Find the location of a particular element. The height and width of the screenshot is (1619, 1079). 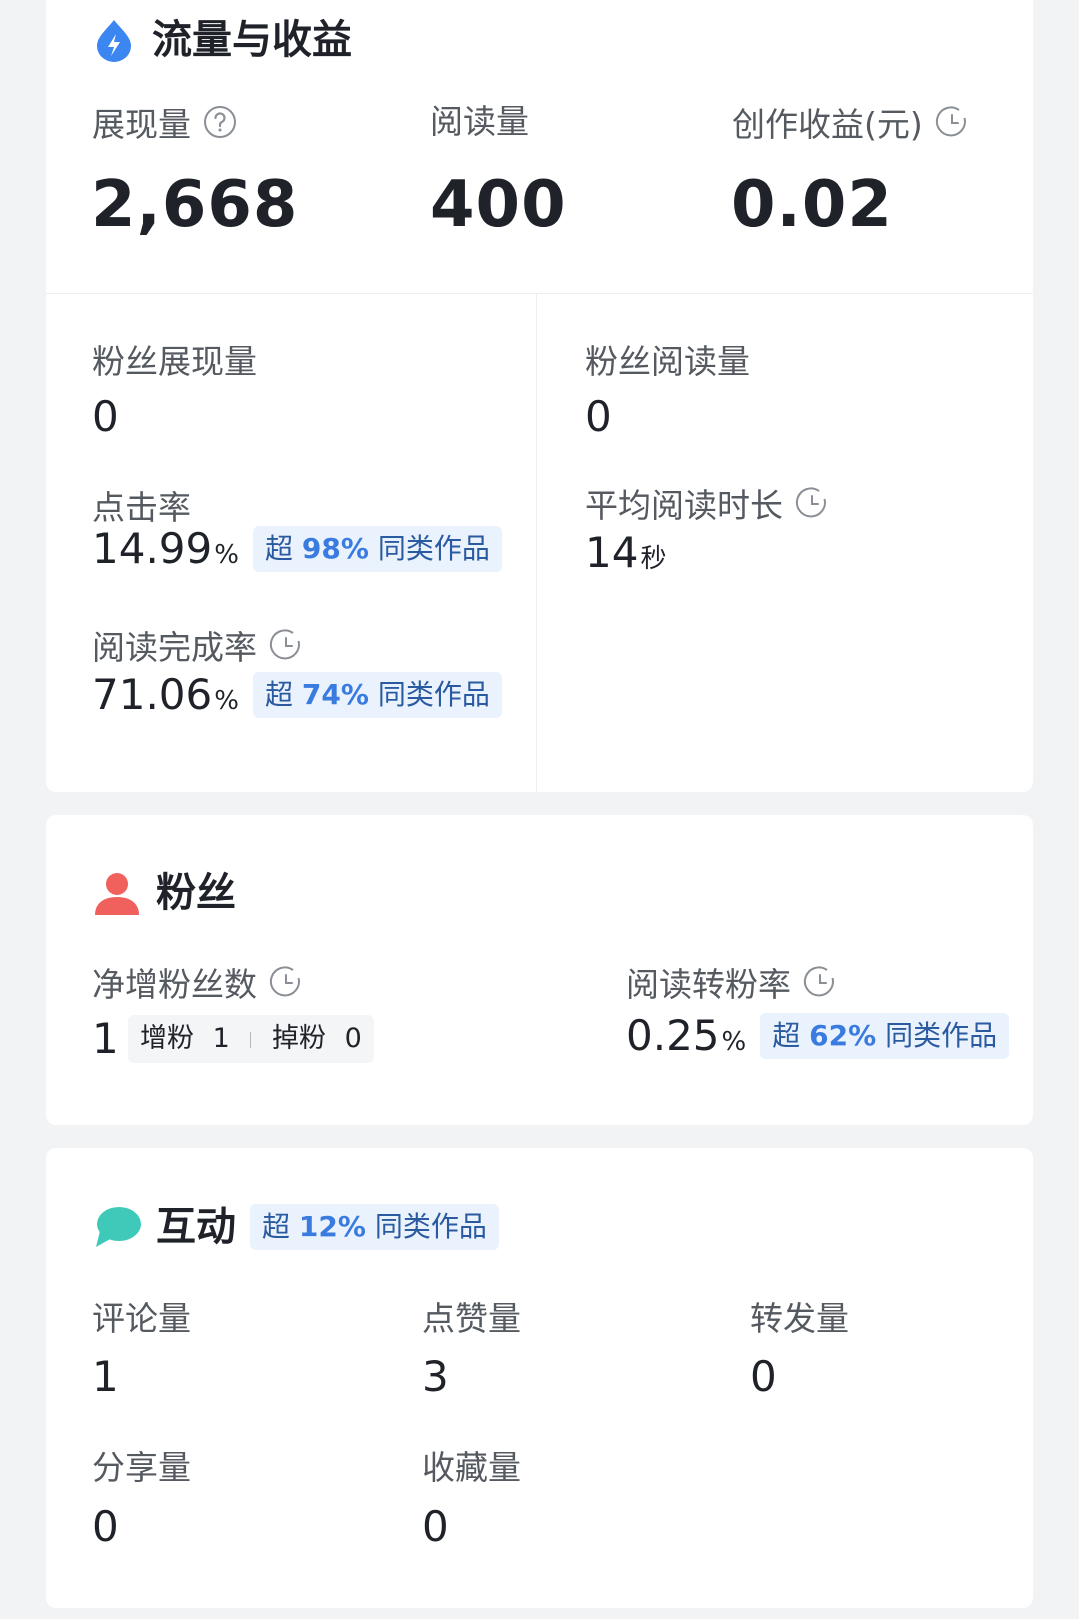

avg-read-time-value: 14秒 is located at coordinates (626, 552).